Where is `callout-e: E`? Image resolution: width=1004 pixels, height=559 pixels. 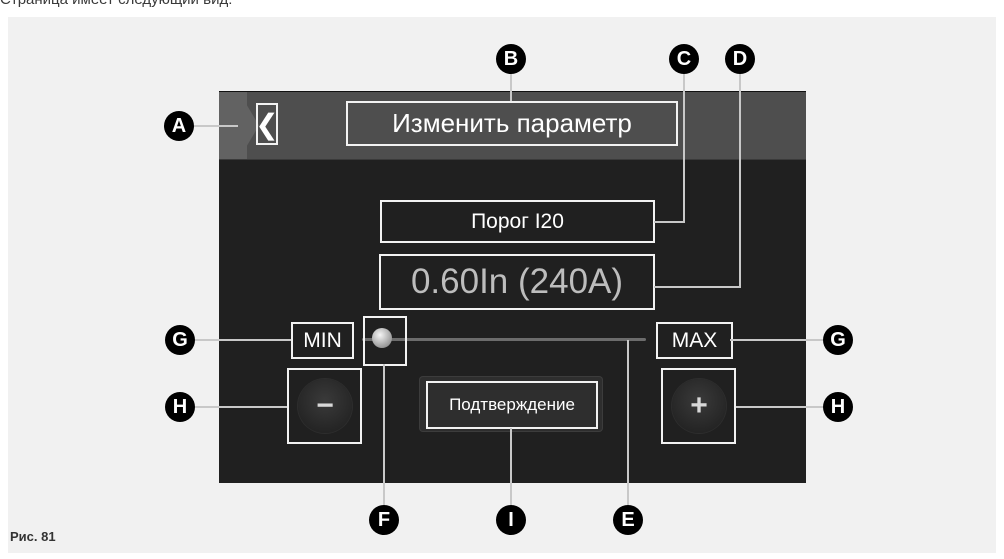
callout-e: E is located at coordinates (628, 520).